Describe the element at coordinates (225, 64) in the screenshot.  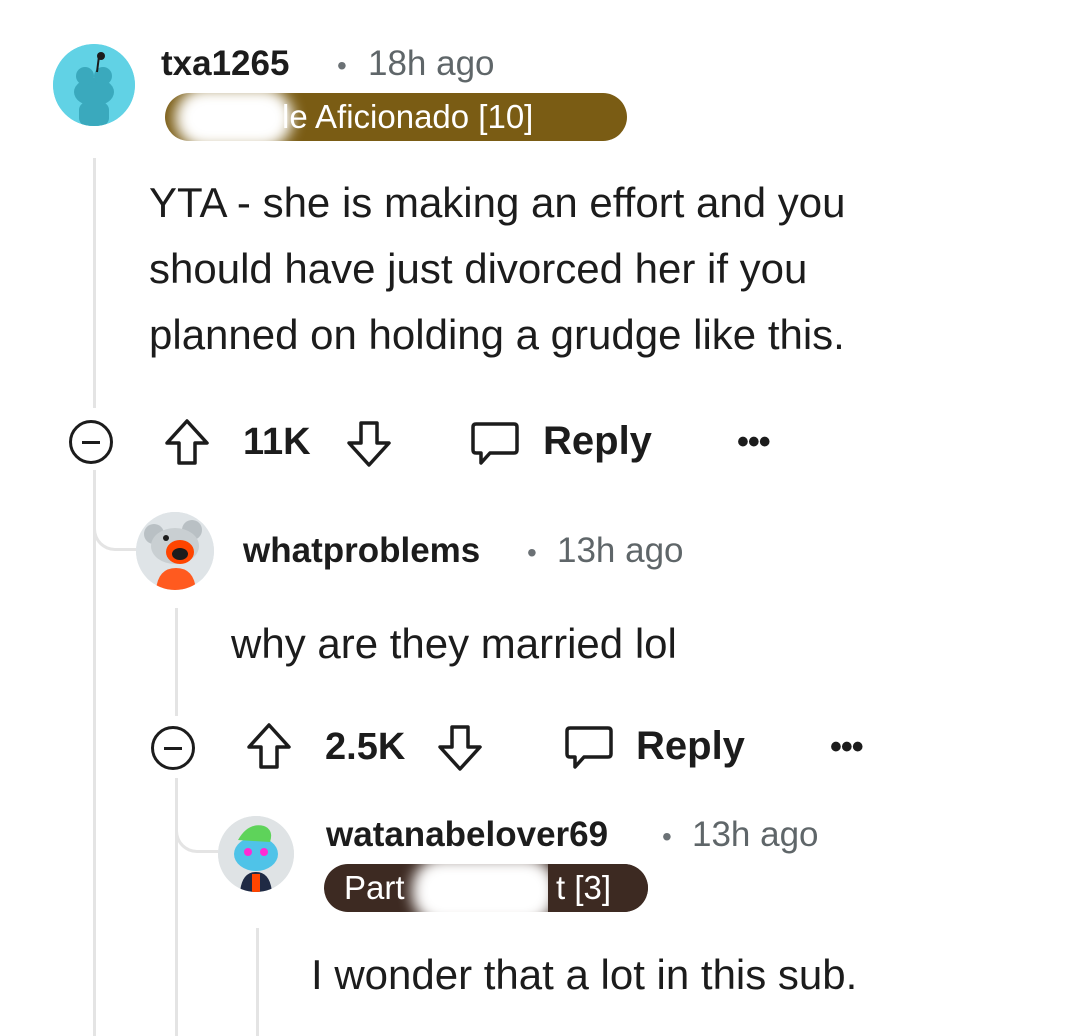
I see `username: txa1265` at that location.